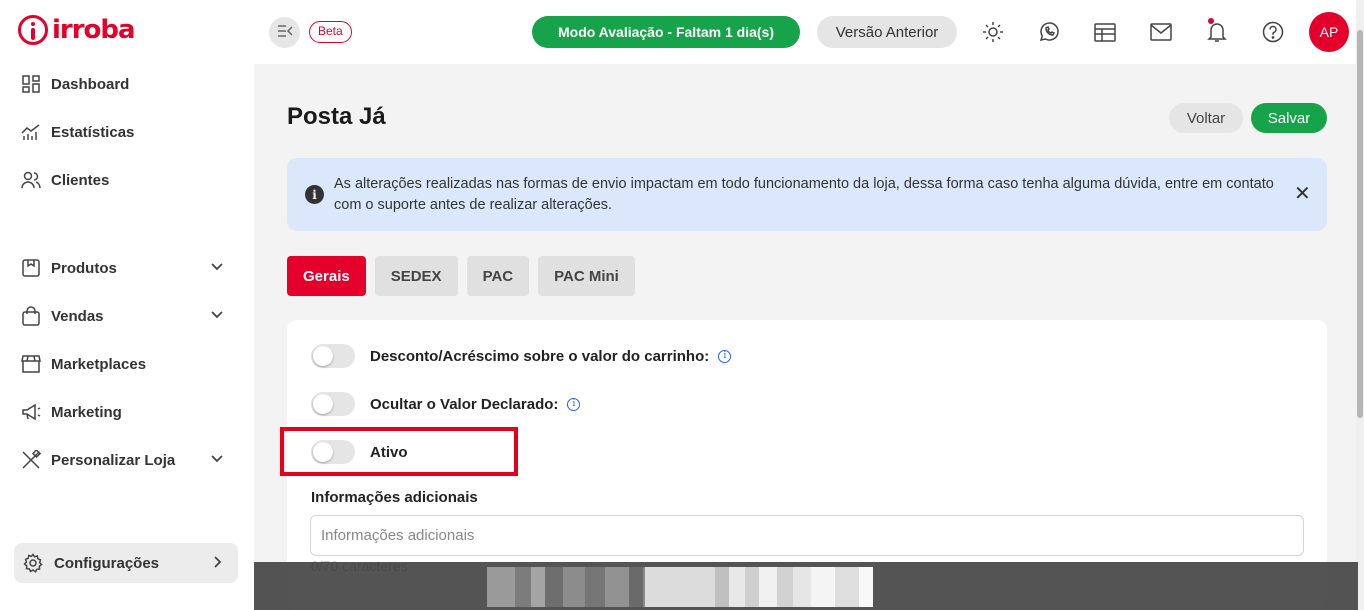  I want to click on page-title: Posta Já, so click(336, 116).